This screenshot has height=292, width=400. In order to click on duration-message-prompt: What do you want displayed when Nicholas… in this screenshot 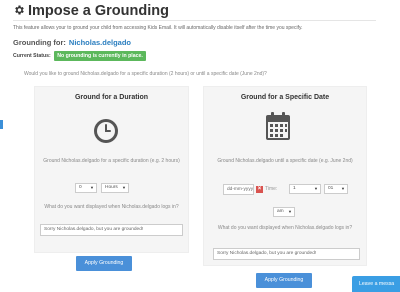, I will do `click(111, 207)`.